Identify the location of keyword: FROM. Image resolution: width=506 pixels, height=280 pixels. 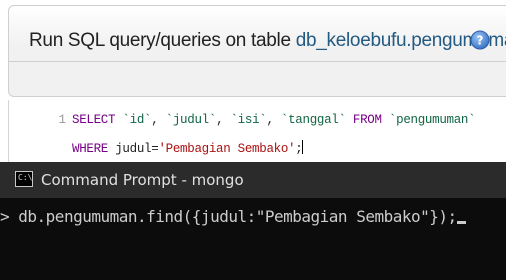
(367, 120).